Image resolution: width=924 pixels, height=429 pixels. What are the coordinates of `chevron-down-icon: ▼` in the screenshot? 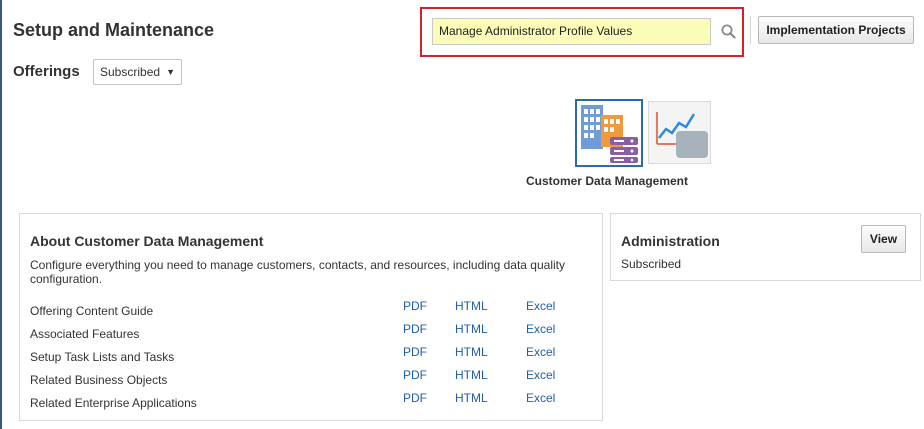 It's located at (170, 72).